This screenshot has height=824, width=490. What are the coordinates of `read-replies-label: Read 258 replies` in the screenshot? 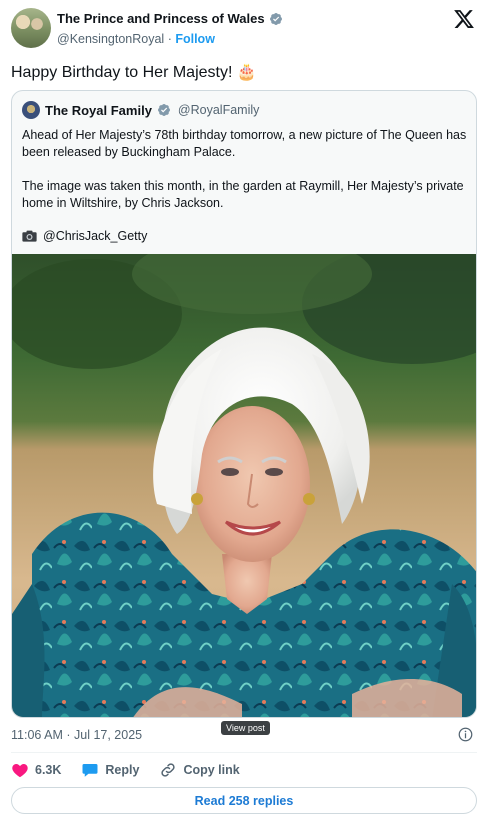 It's located at (244, 800).